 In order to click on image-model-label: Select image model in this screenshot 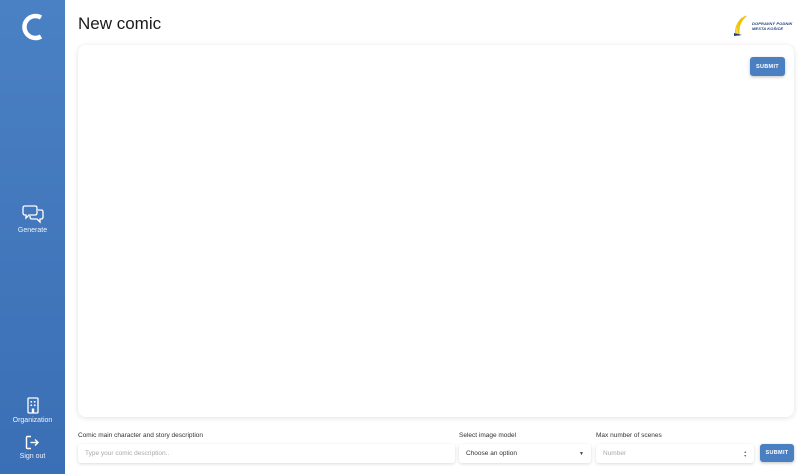, I will do `click(488, 435)`.